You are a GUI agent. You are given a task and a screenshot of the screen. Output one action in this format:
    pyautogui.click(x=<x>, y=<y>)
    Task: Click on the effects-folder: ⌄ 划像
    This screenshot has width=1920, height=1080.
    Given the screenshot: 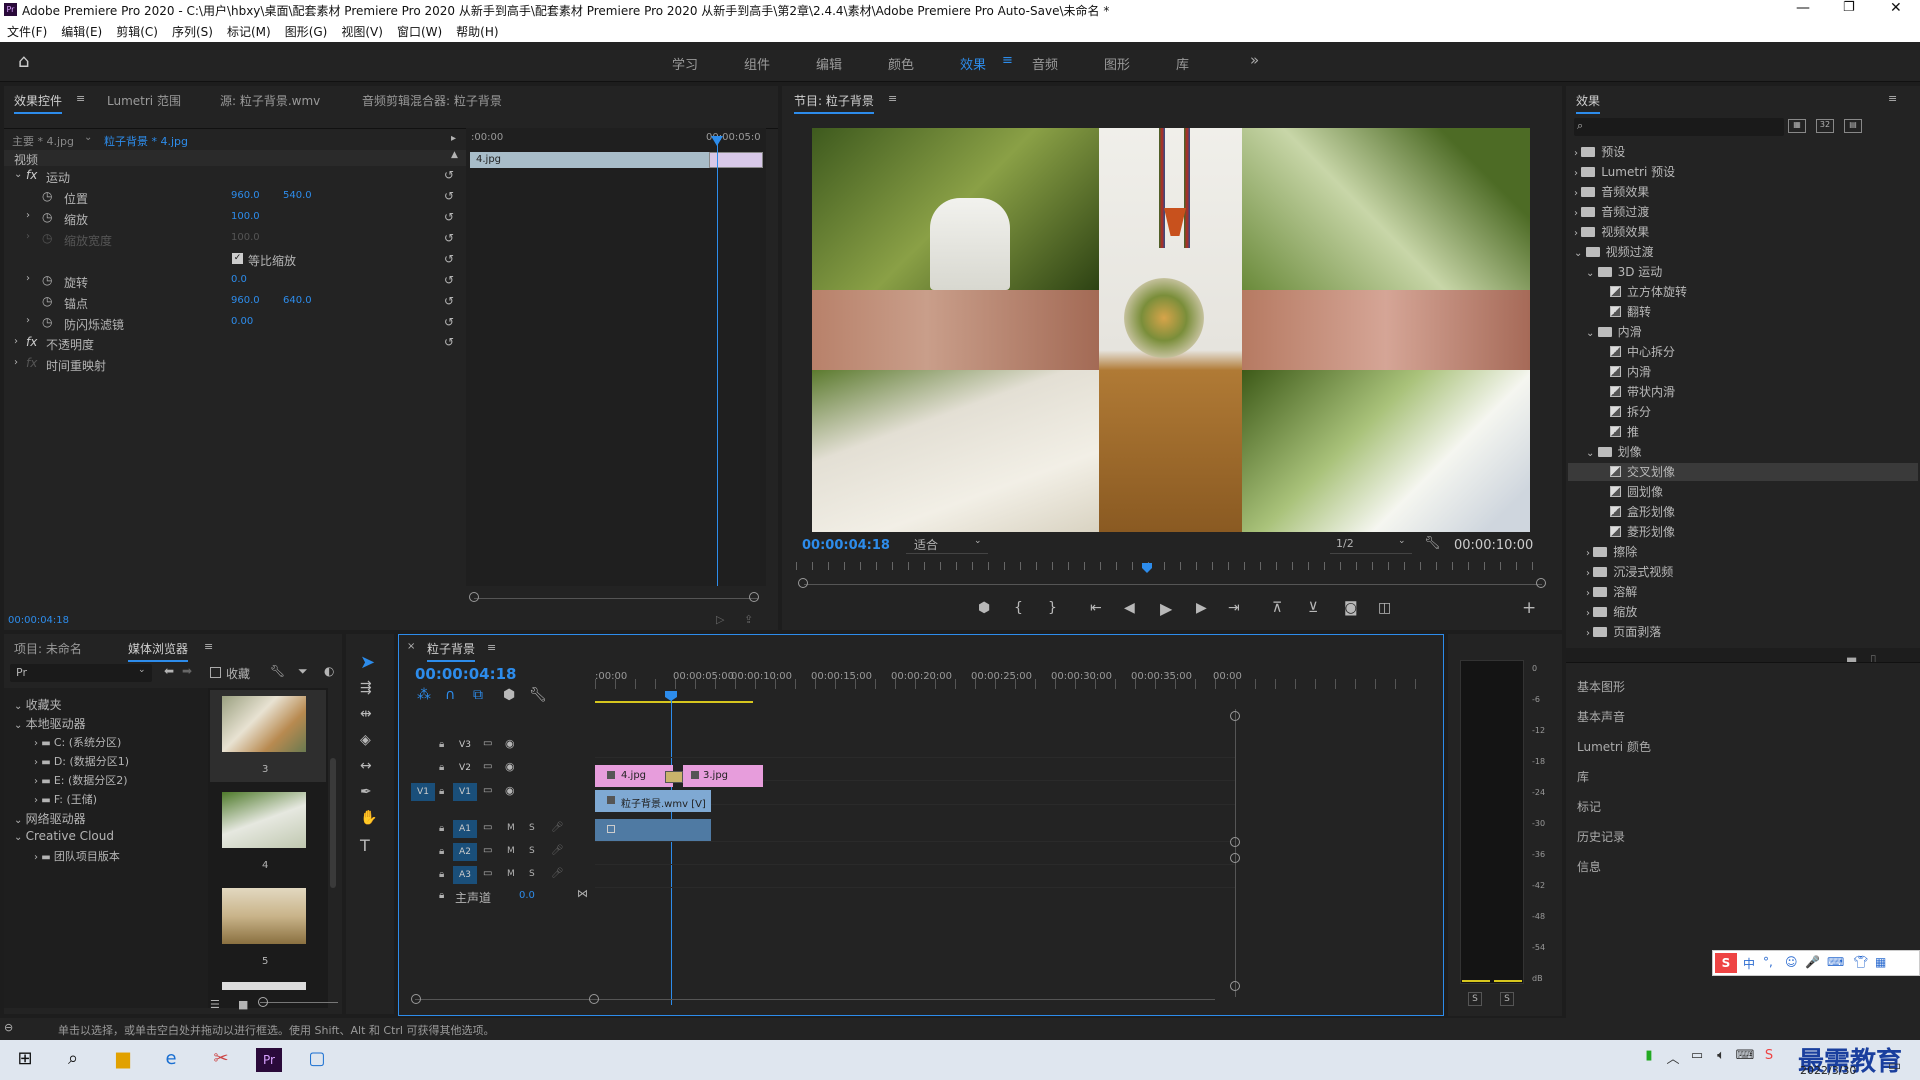 What is the action you would take?
    pyautogui.click(x=1614, y=452)
    